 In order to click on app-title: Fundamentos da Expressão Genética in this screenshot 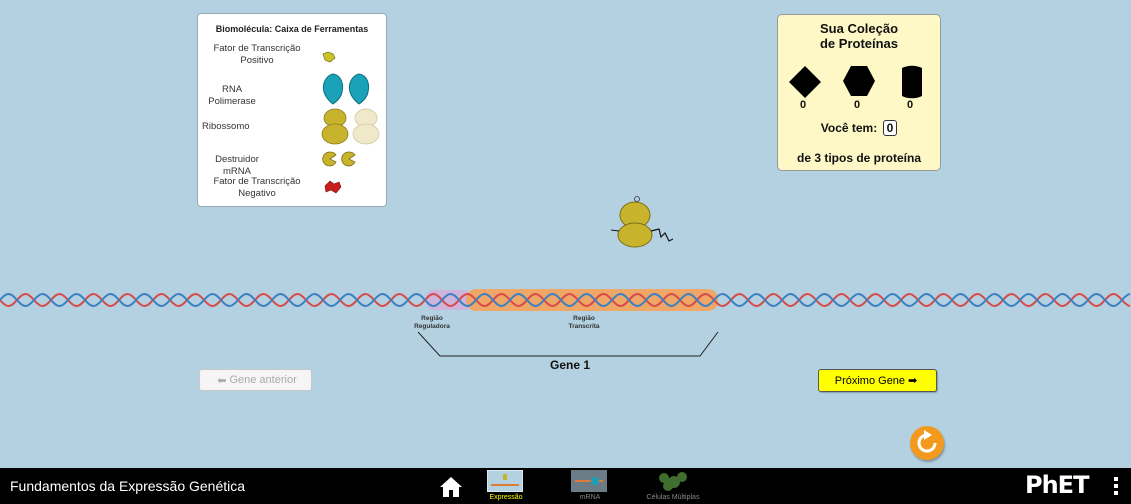, I will do `click(128, 486)`.